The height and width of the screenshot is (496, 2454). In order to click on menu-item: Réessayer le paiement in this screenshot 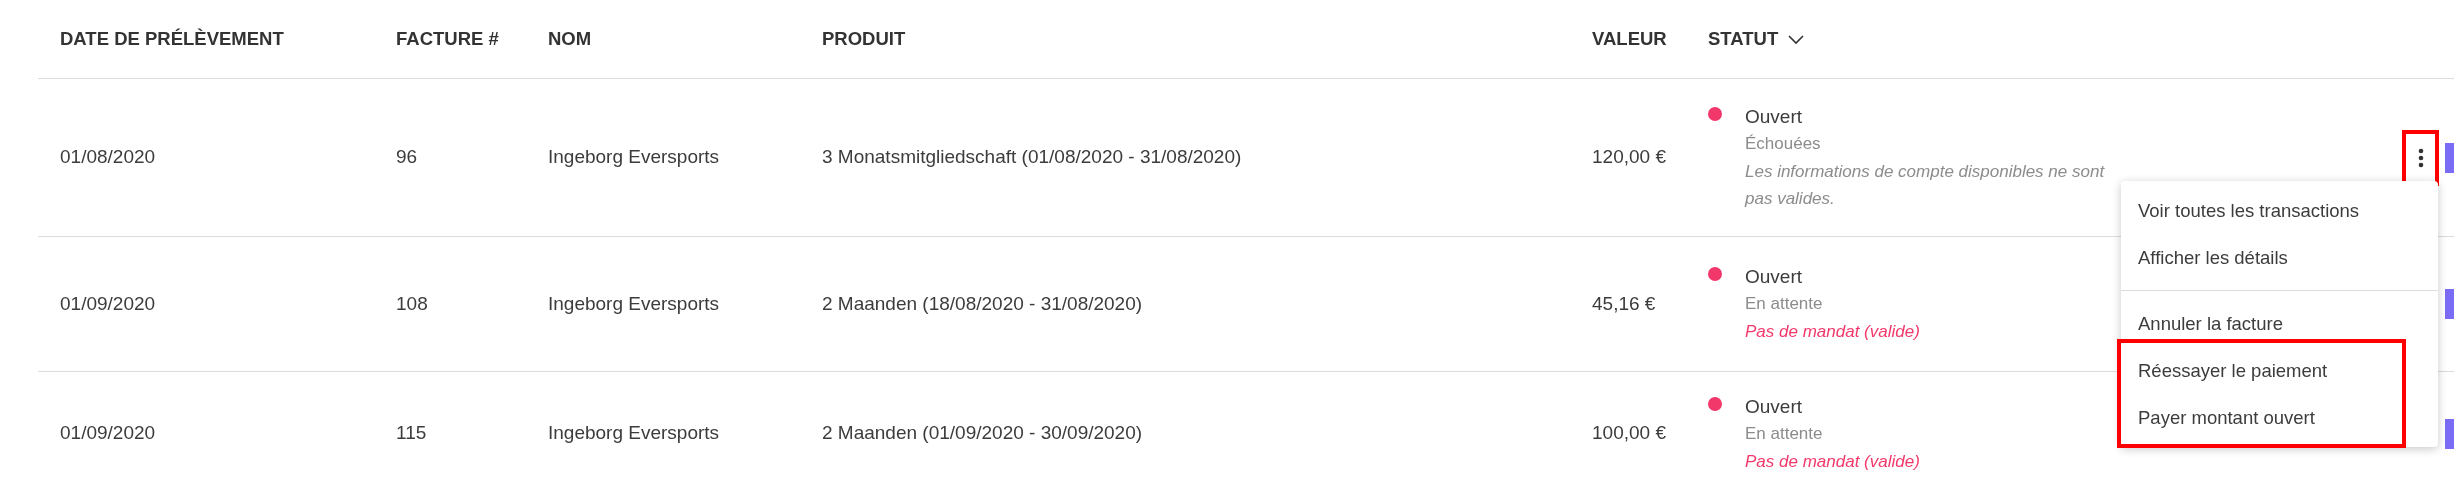, I will do `click(2261, 370)`.